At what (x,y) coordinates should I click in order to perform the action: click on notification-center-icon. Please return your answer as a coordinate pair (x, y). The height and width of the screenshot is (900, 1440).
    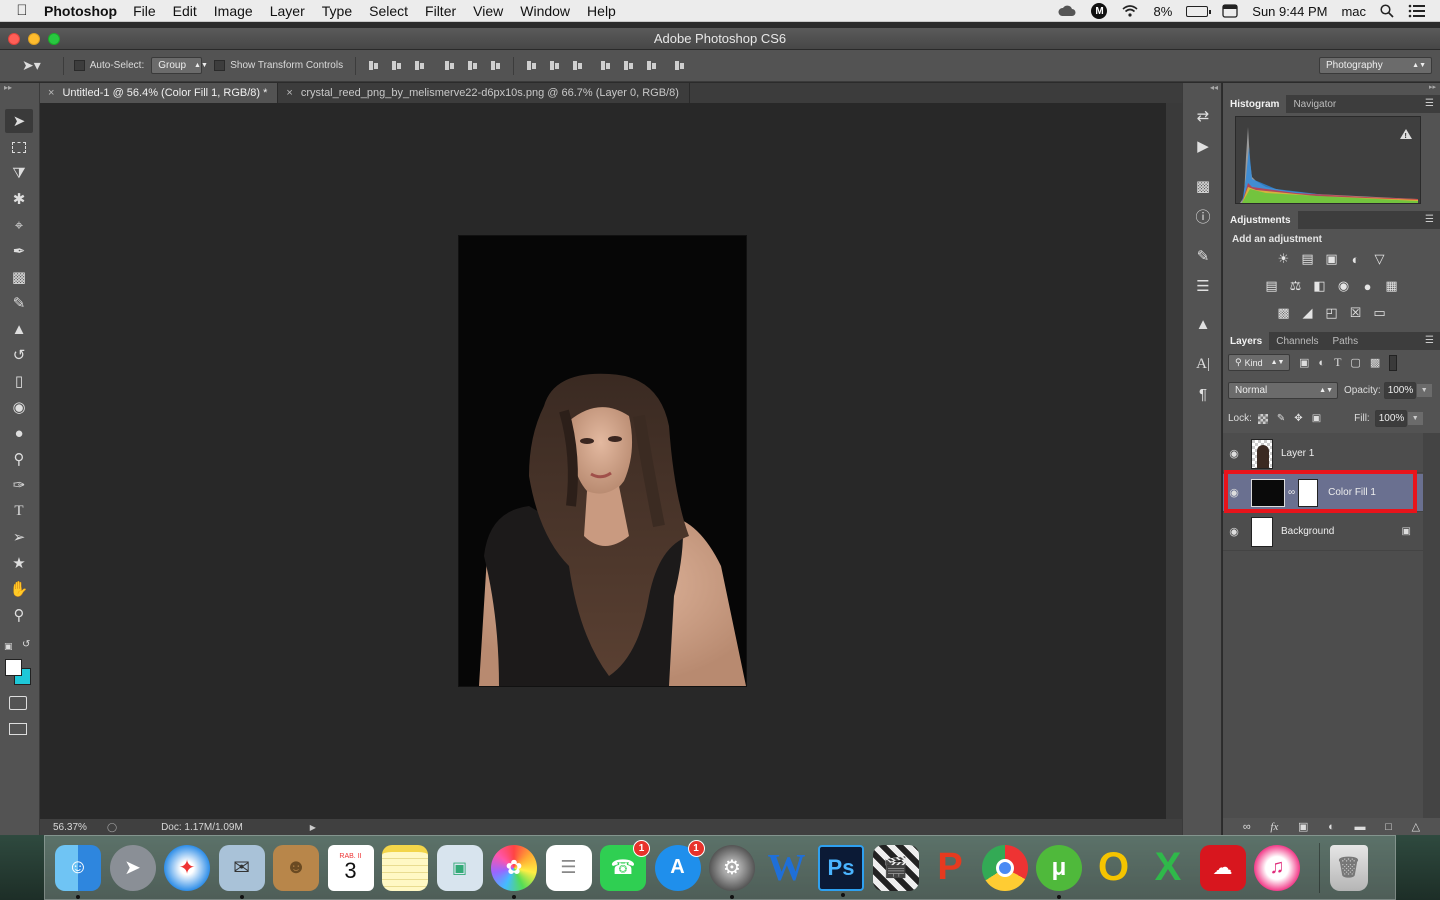
    Looking at the image, I should click on (1417, 11).